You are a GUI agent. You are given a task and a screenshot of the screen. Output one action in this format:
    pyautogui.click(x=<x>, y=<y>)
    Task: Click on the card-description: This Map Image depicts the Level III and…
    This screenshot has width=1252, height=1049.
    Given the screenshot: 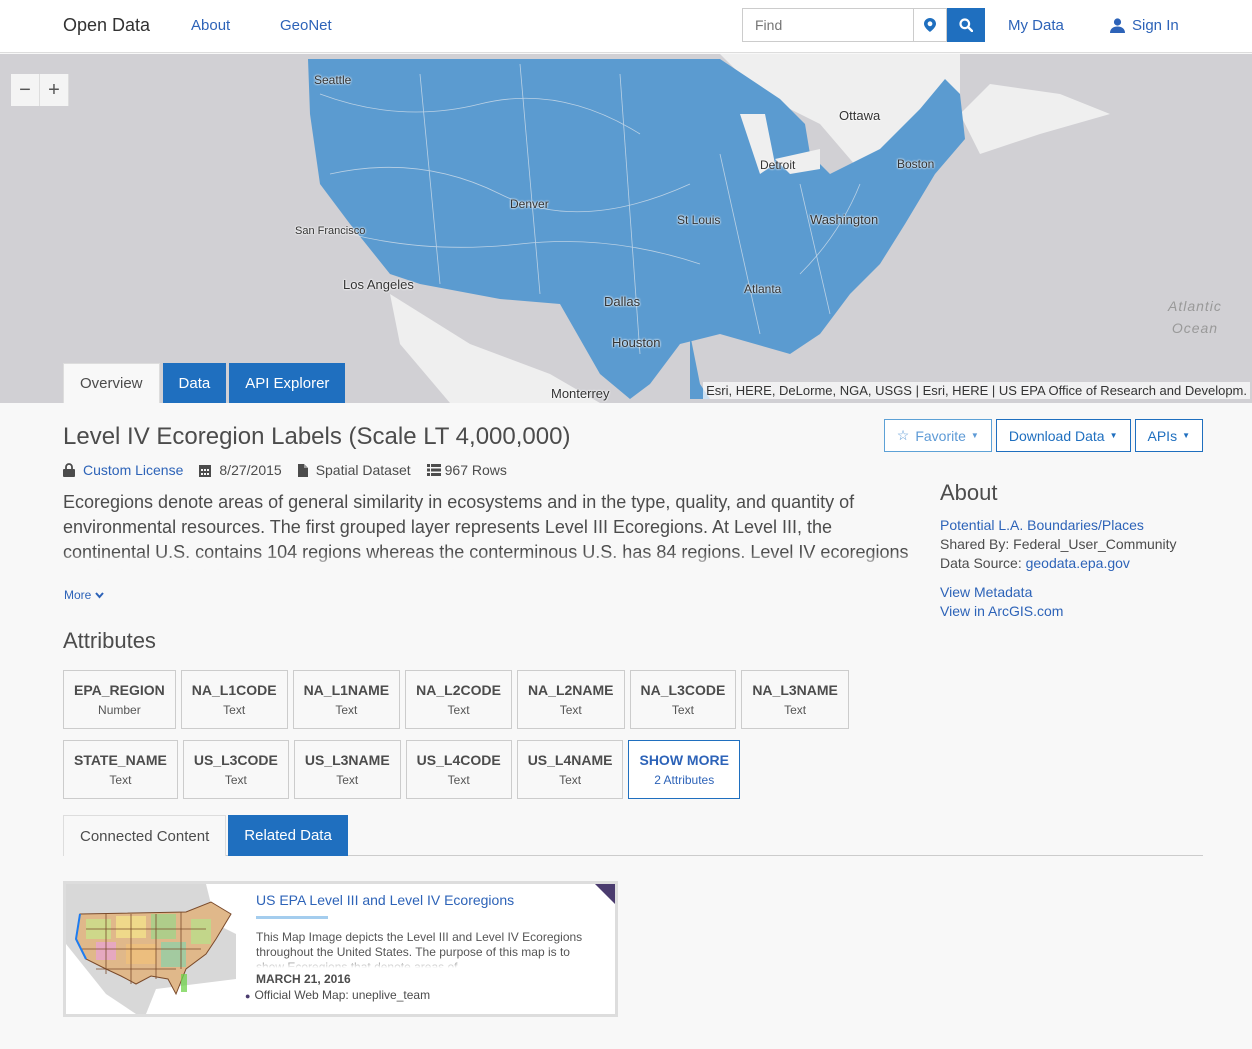 What is the action you would take?
    pyautogui.click(x=428, y=949)
    